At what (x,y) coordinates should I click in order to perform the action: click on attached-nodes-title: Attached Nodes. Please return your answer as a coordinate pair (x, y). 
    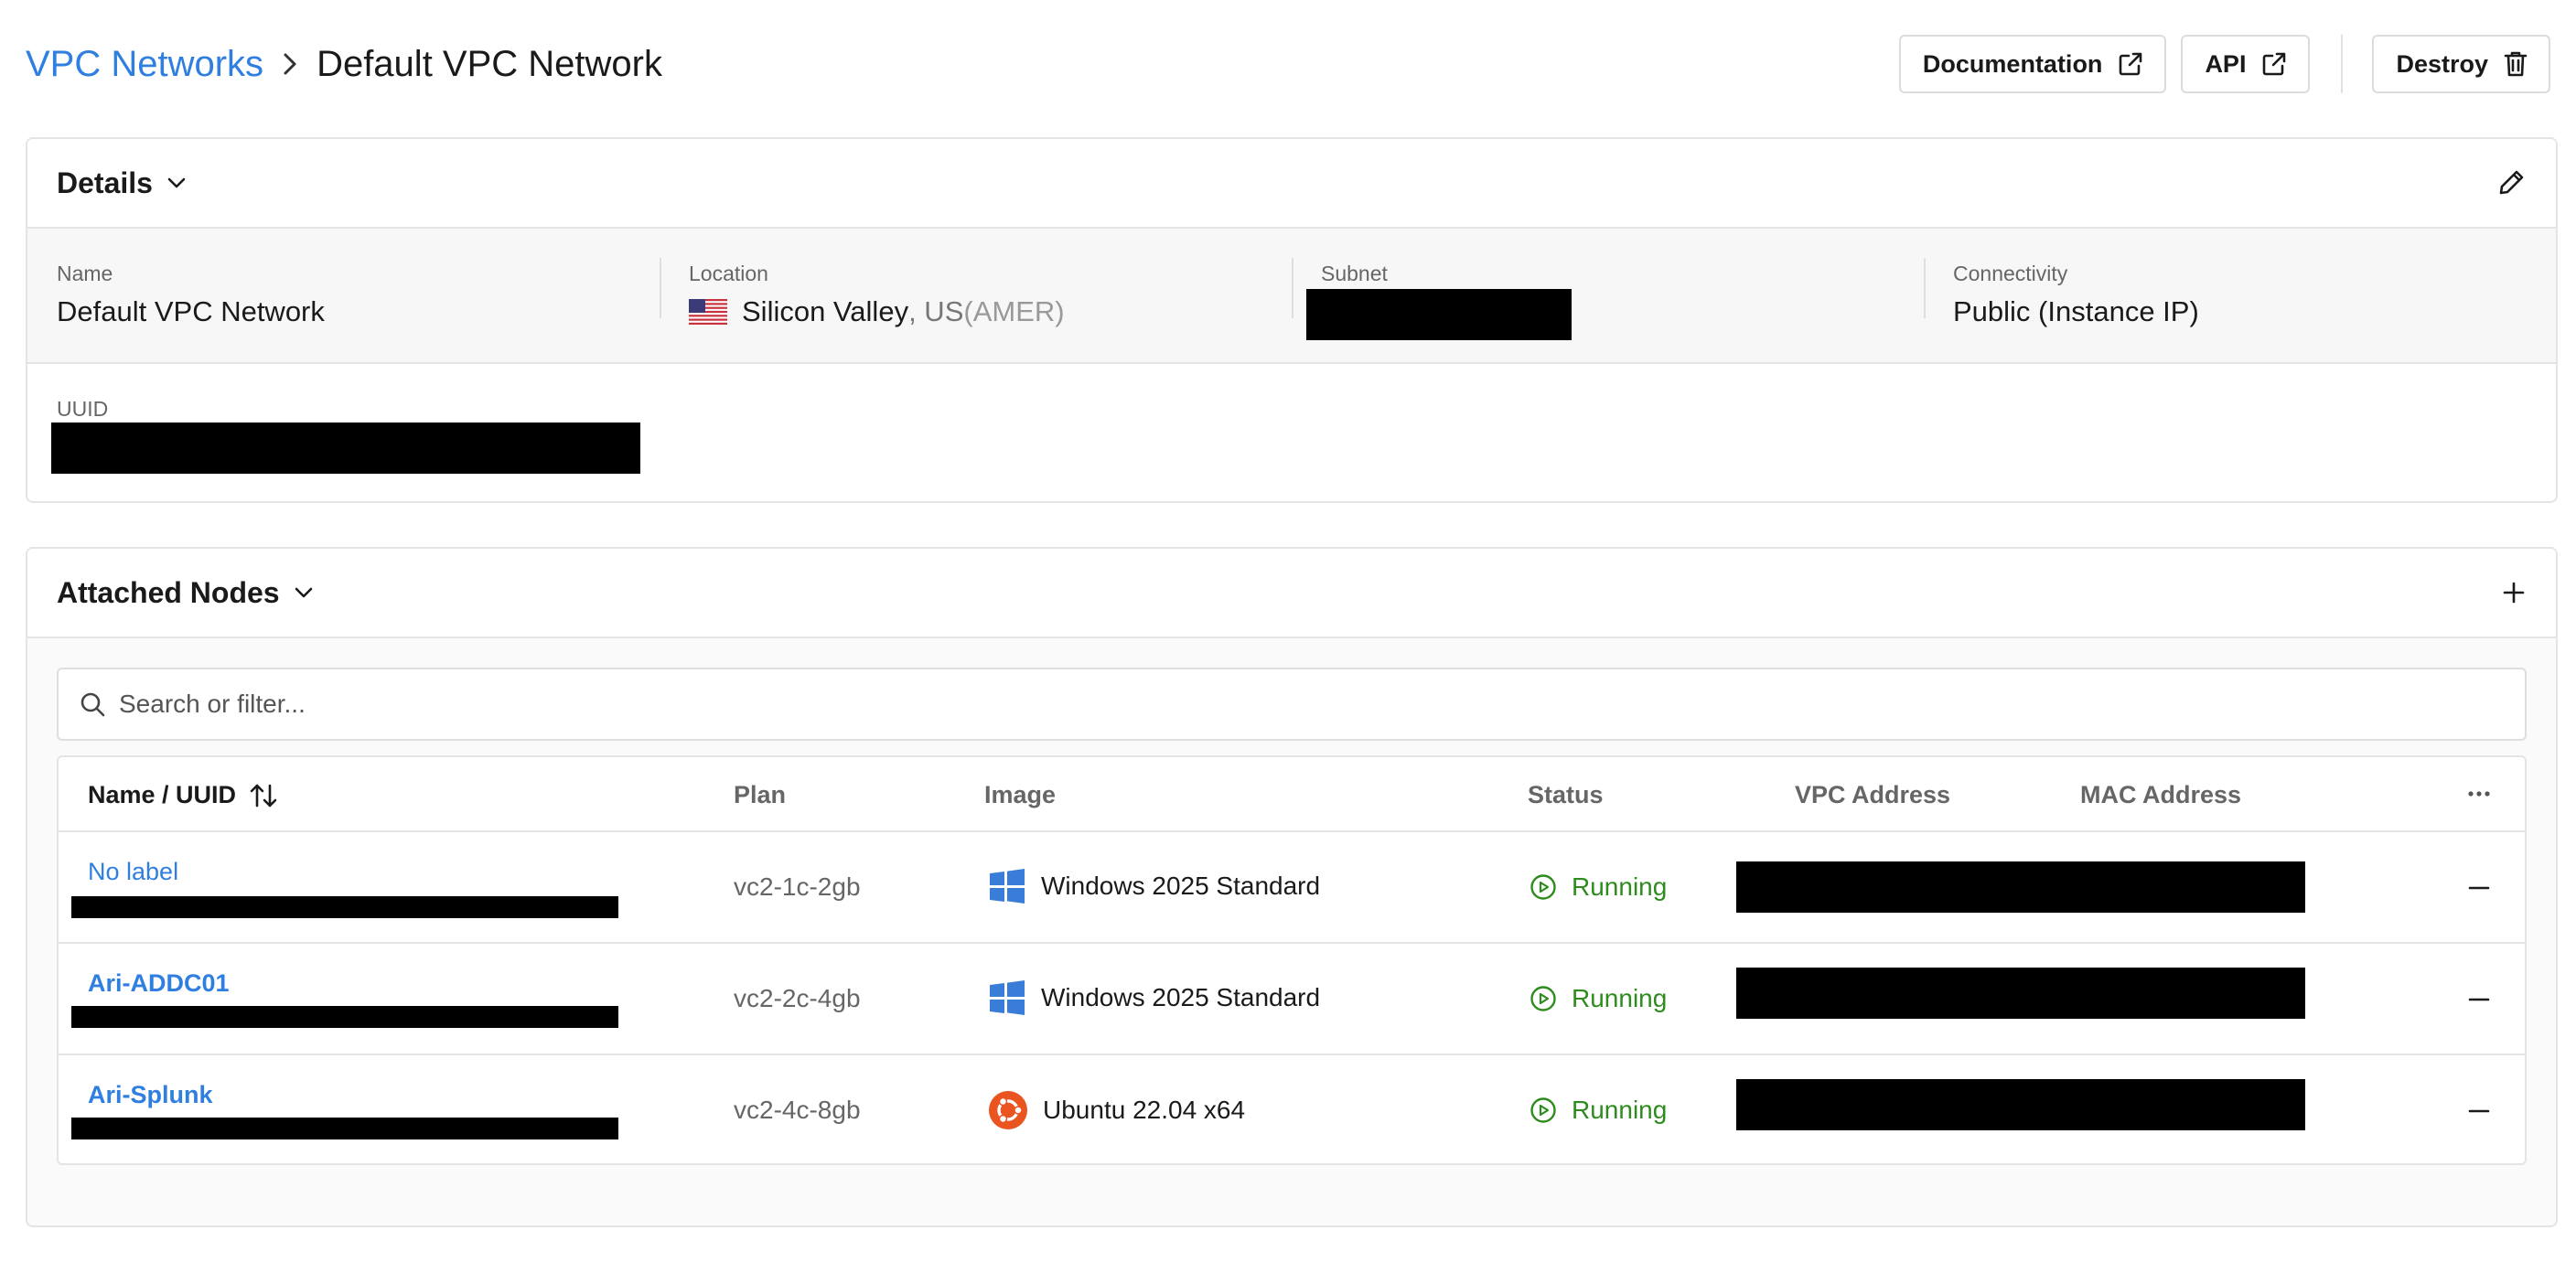
    Looking at the image, I should click on (168, 592).